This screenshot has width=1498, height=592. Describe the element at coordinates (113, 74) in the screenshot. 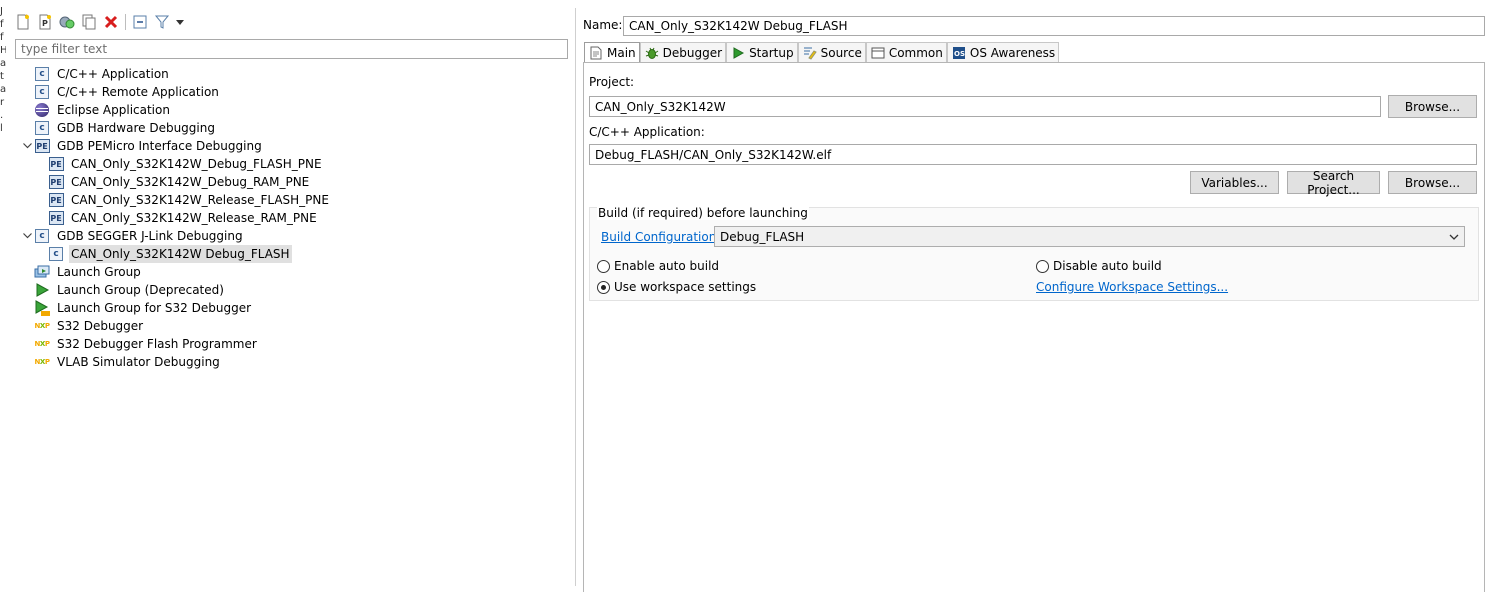

I see `tree-item-label: C/C++ Application` at that location.